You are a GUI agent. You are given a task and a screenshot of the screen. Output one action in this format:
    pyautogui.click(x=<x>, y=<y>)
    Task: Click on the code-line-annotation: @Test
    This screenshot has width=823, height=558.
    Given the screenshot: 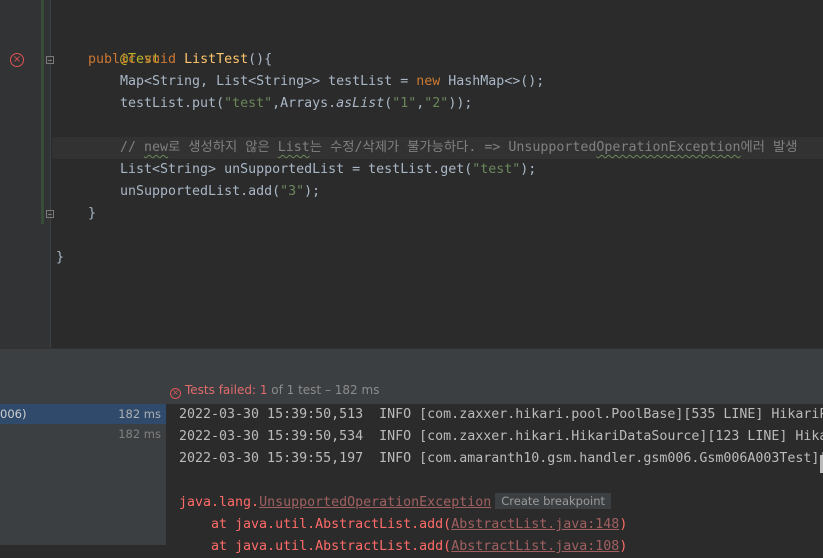 What is the action you would take?
    pyautogui.click(x=124, y=47)
    